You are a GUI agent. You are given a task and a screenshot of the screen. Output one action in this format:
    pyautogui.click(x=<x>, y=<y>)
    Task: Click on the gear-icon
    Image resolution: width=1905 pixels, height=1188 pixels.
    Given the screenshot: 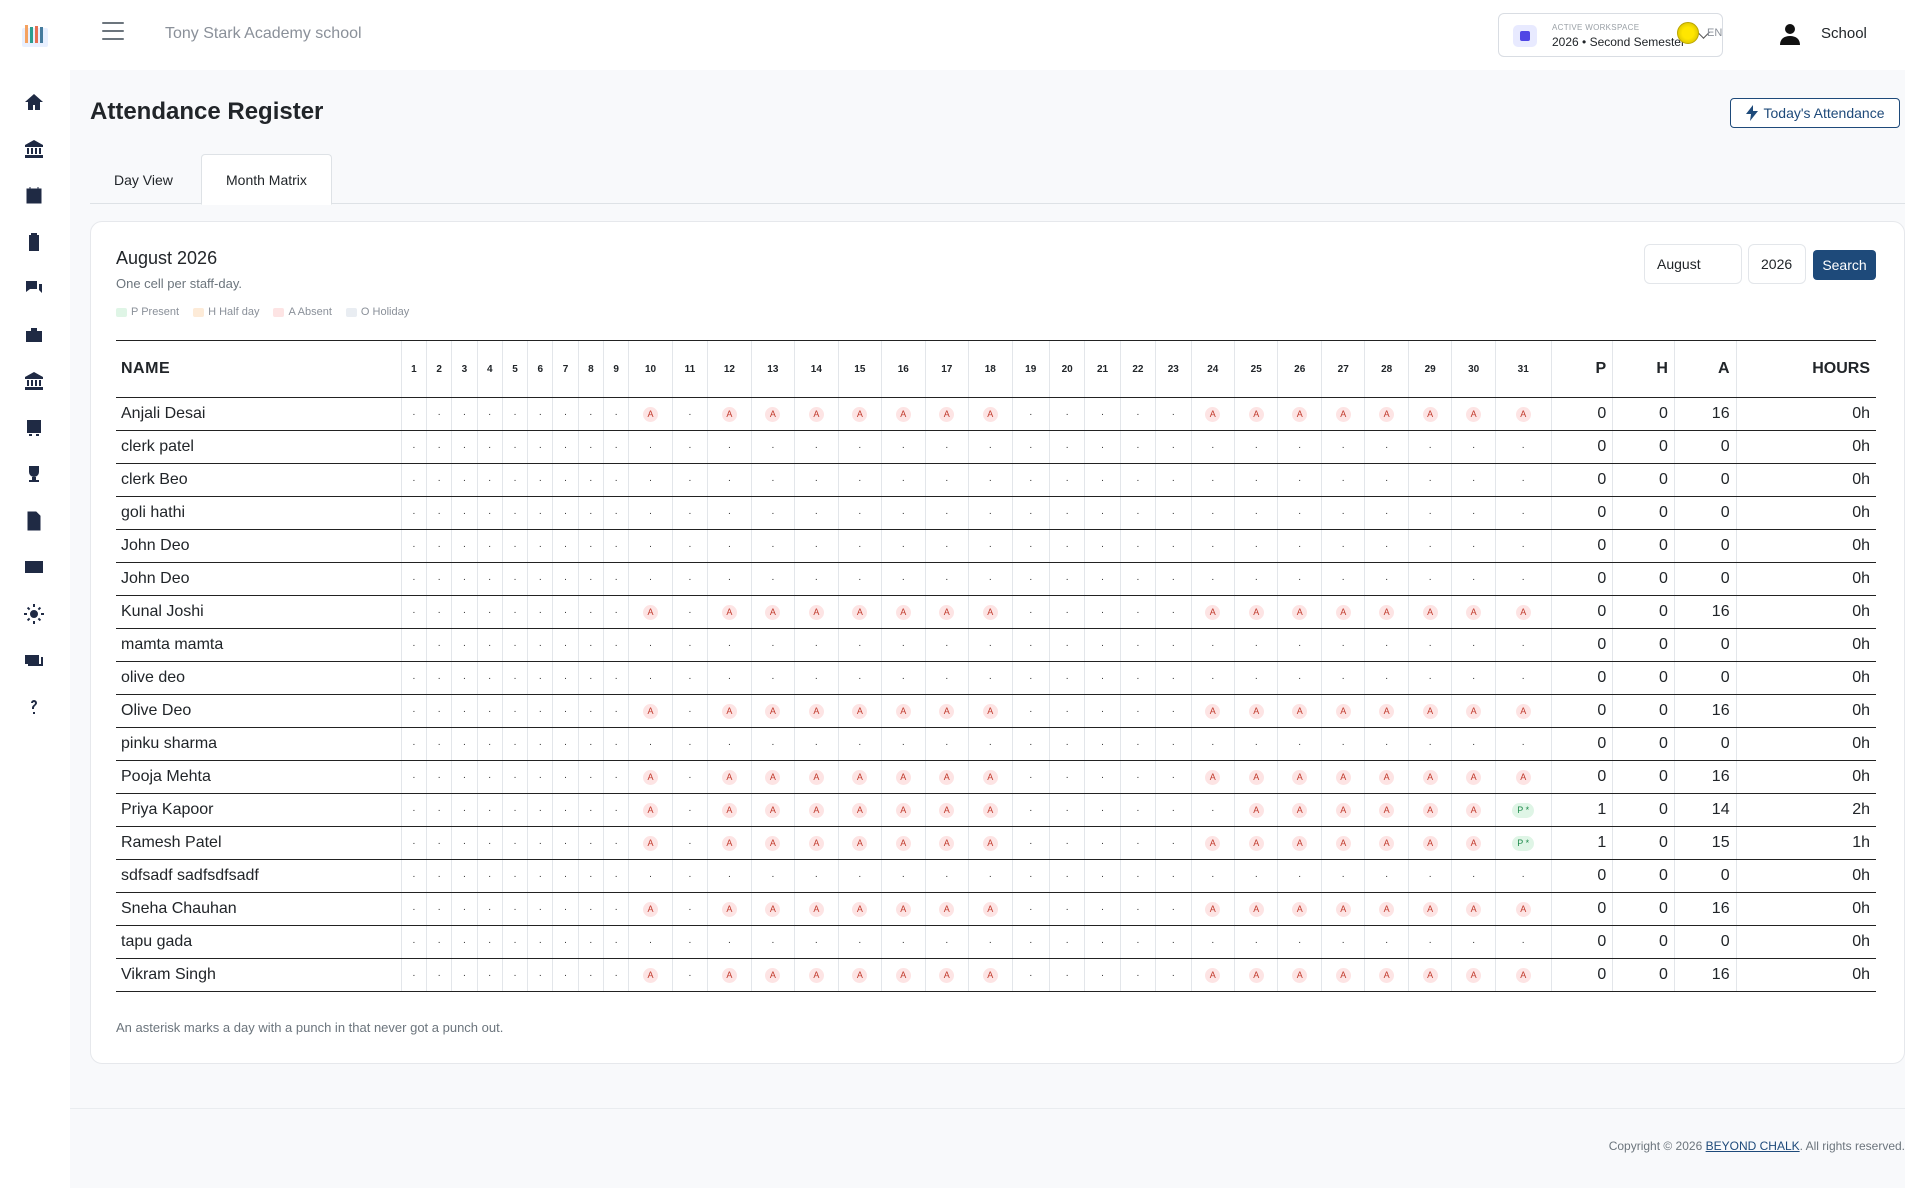 What is the action you would take?
    pyautogui.click(x=34, y=614)
    